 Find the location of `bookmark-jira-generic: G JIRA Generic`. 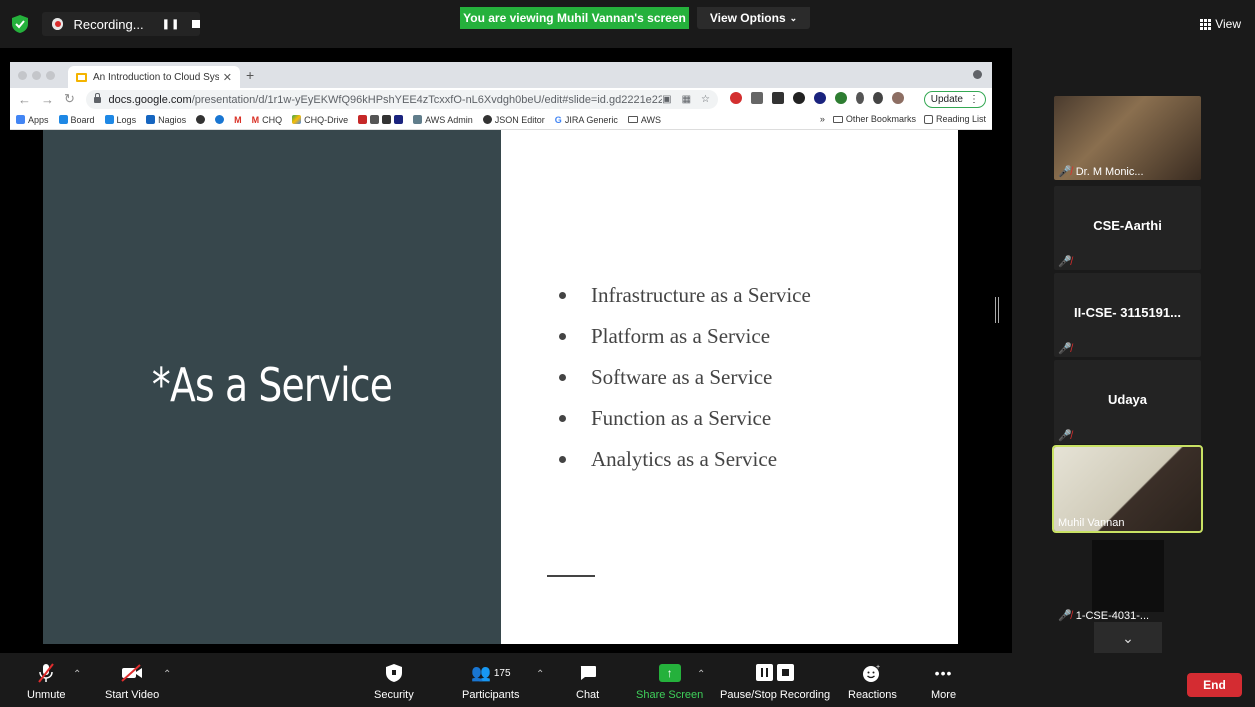

bookmark-jira-generic: G JIRA Generic is located at coordinates (586, 120).